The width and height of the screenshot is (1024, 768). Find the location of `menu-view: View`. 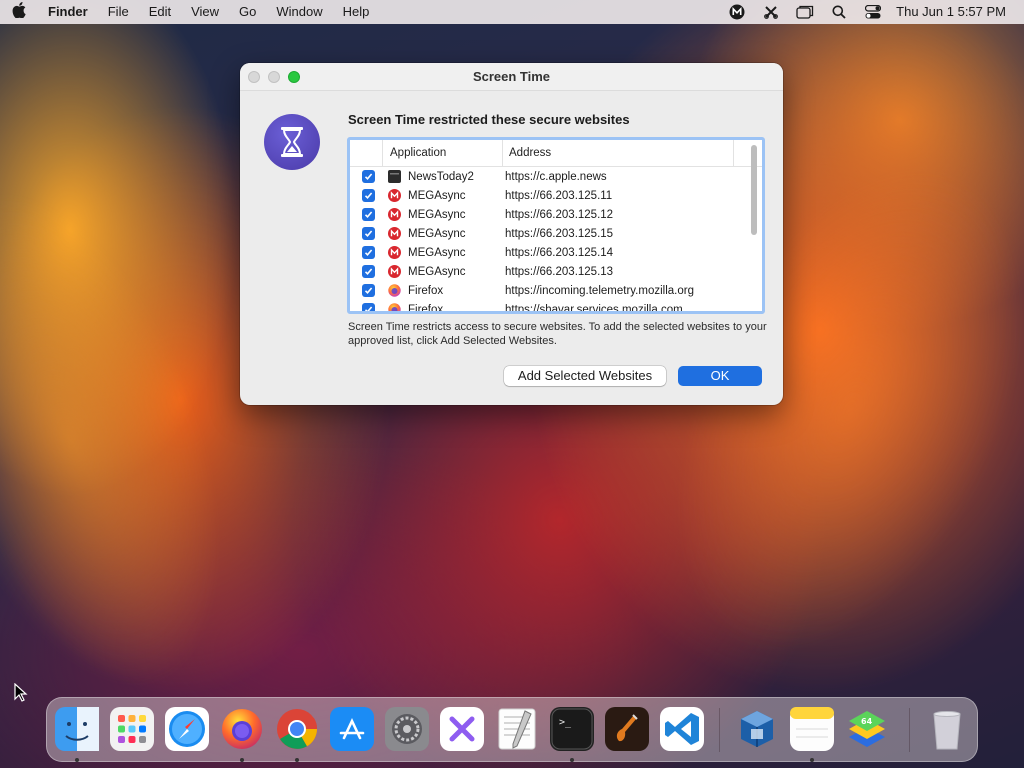

menu-view: View is located at coordinates (205, 12).